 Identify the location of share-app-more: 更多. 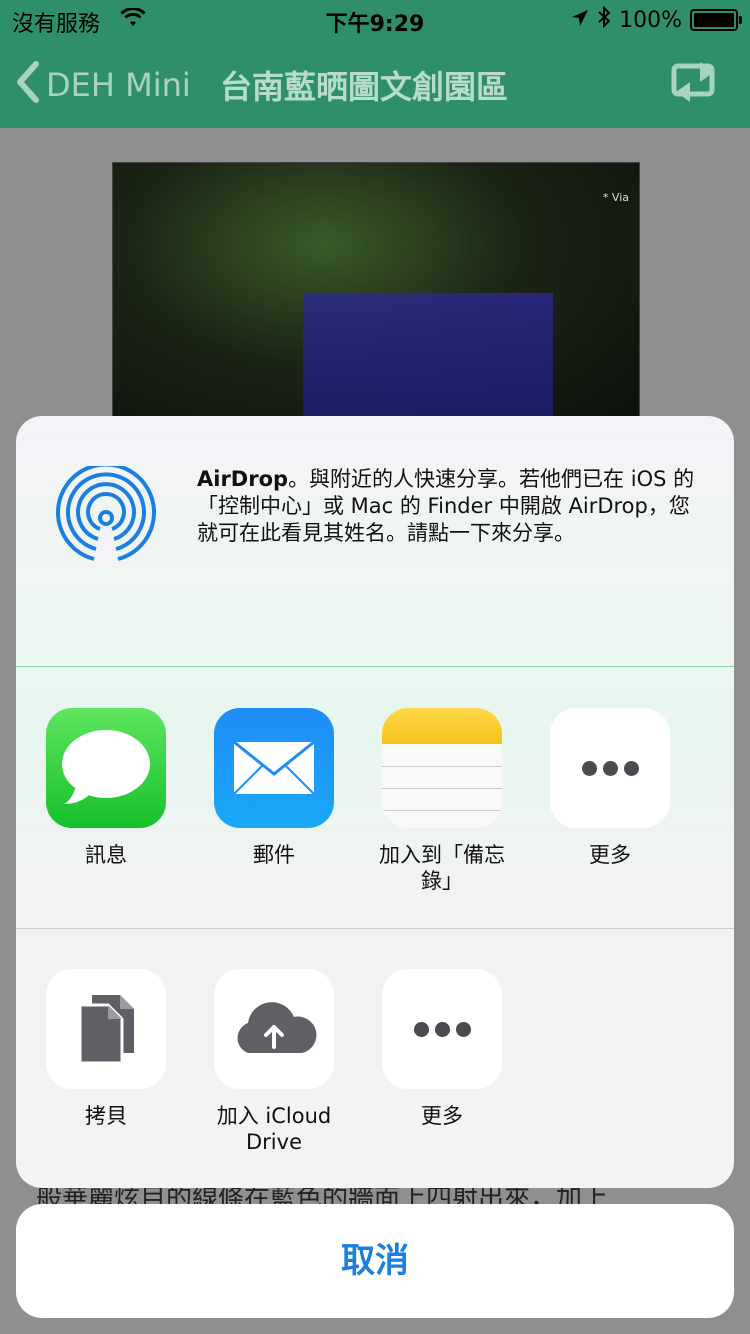
(610, 788).